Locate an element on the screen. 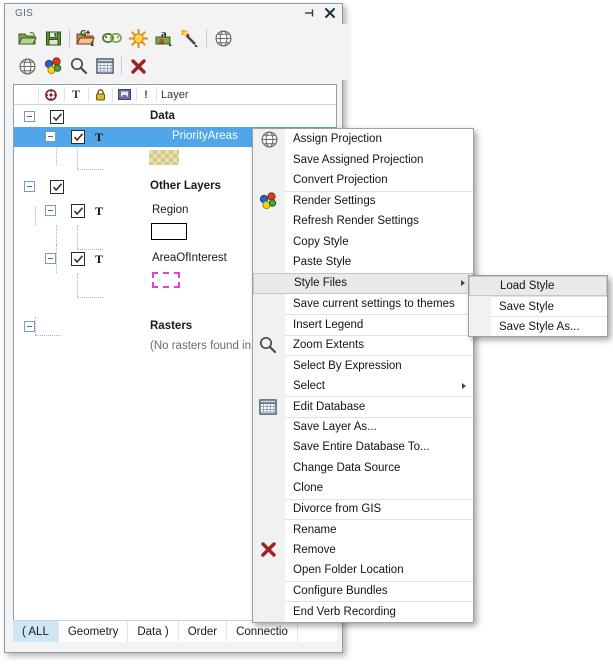  col-alert-header: ! is located at coordinates (146, 94).